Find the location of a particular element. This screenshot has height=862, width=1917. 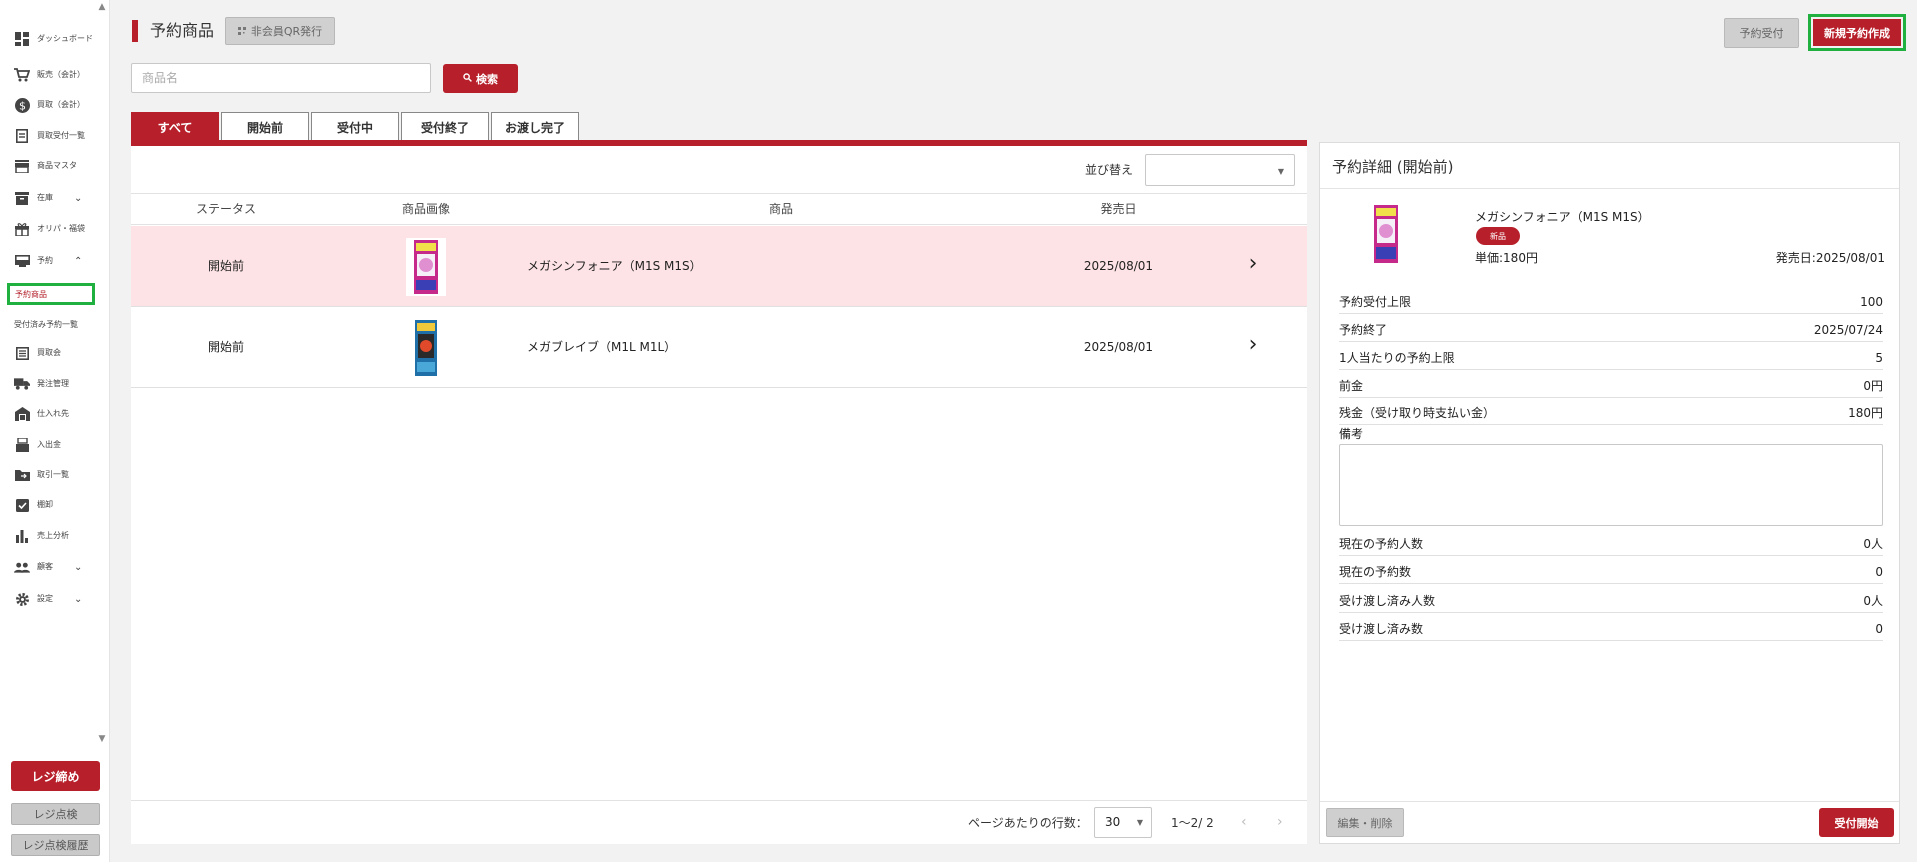

detail-field-key: 予約受付上限 is located at coordinates (1375, 302).